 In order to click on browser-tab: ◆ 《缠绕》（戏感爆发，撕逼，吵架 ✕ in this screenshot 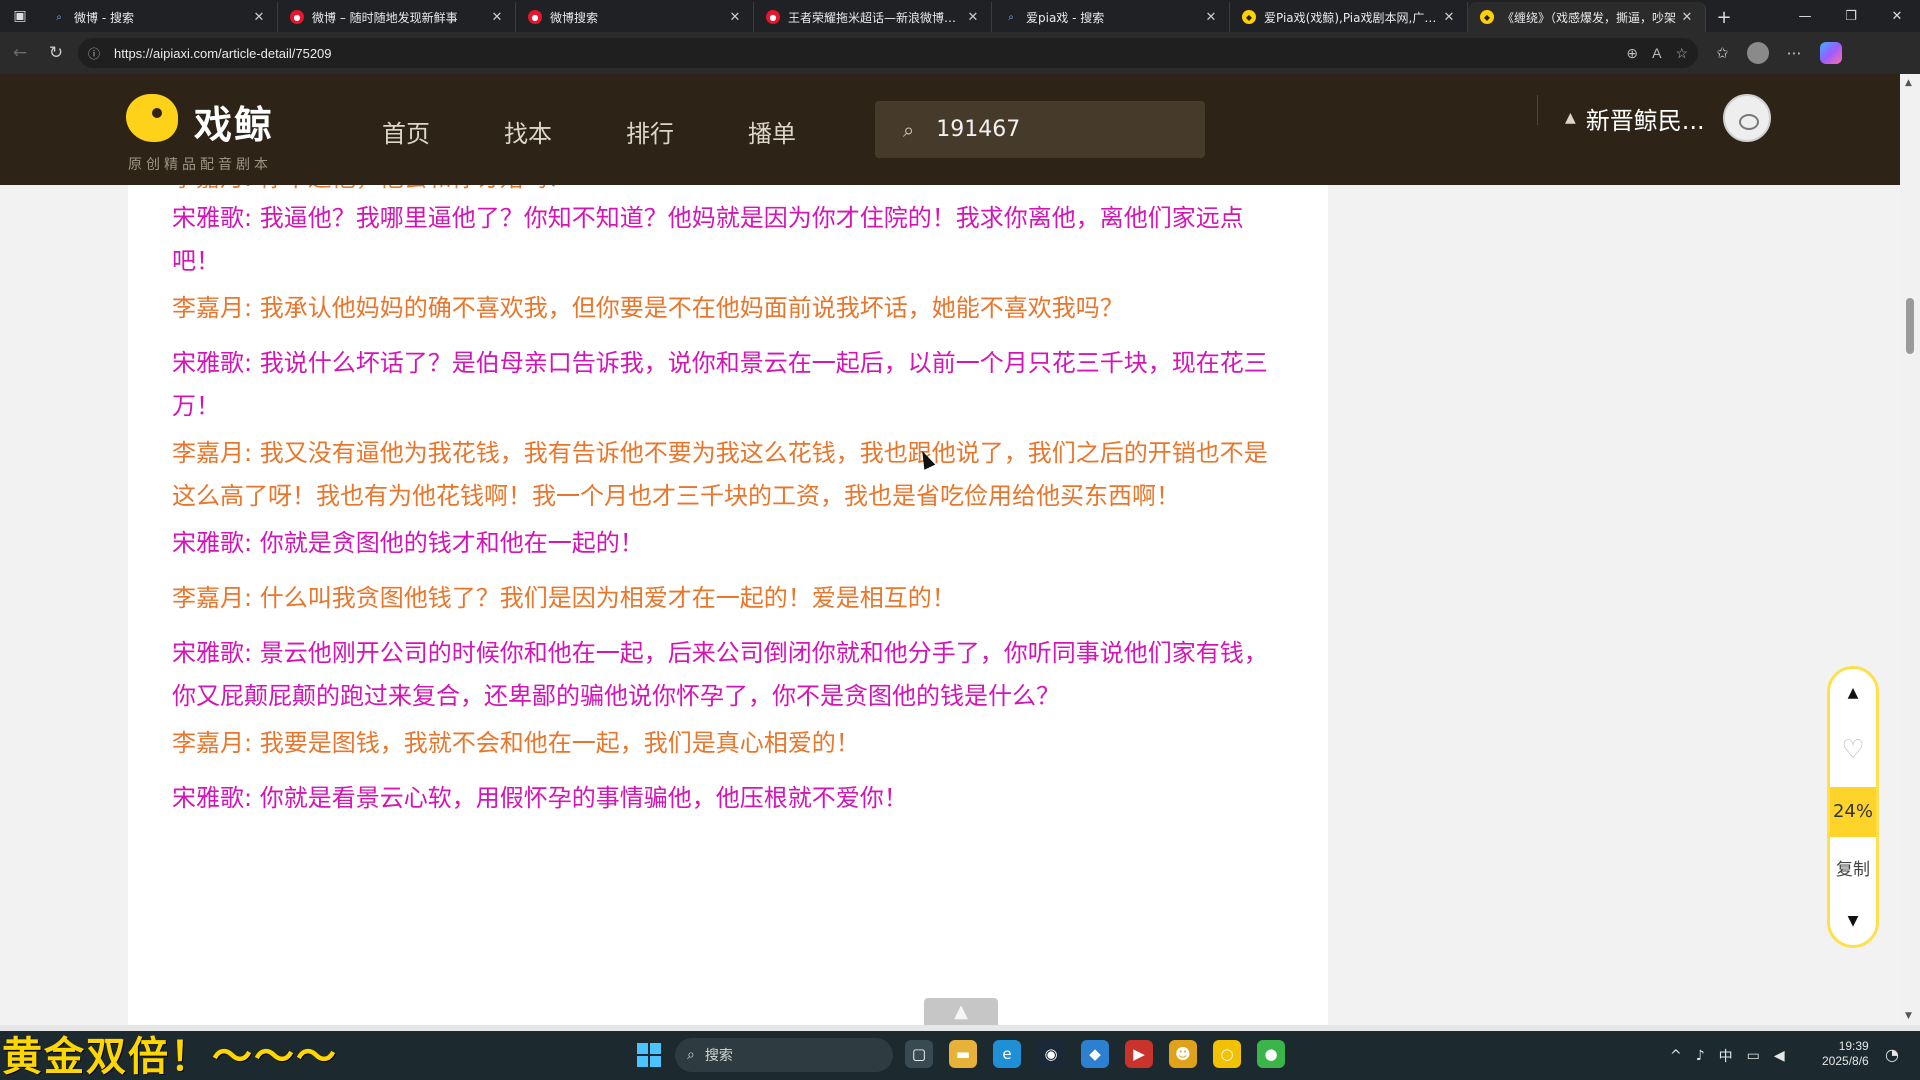, I will do `click(1587, 17)`.